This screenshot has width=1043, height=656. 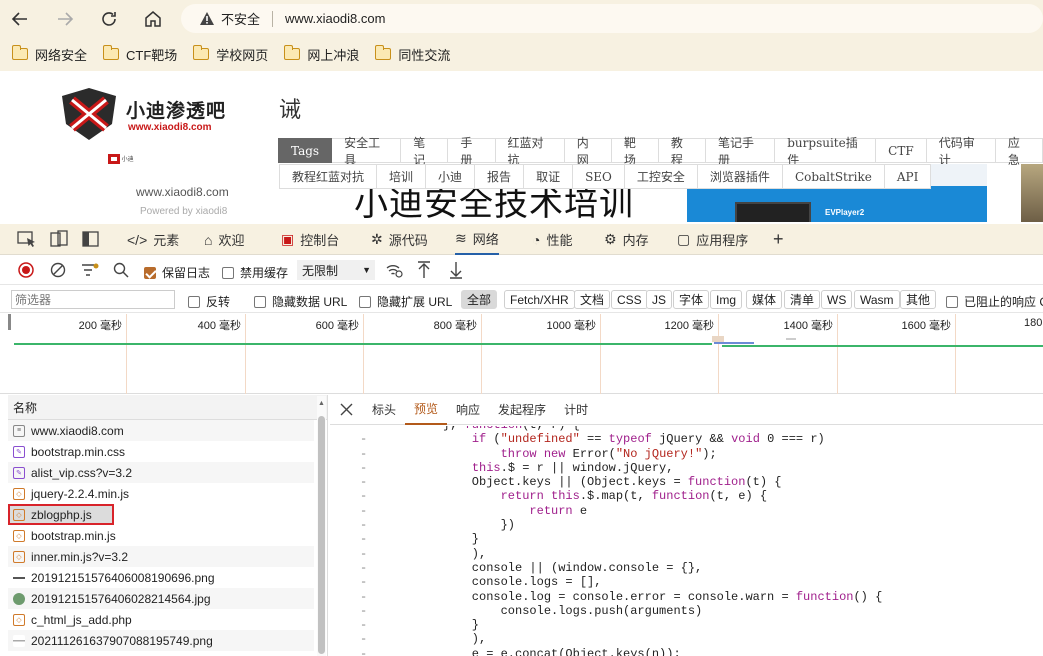 What do you see at coordinates (140, 54) in the screenshot?
I see `bookmark-folder: CTF靶场` at bounding box center [140, 54].